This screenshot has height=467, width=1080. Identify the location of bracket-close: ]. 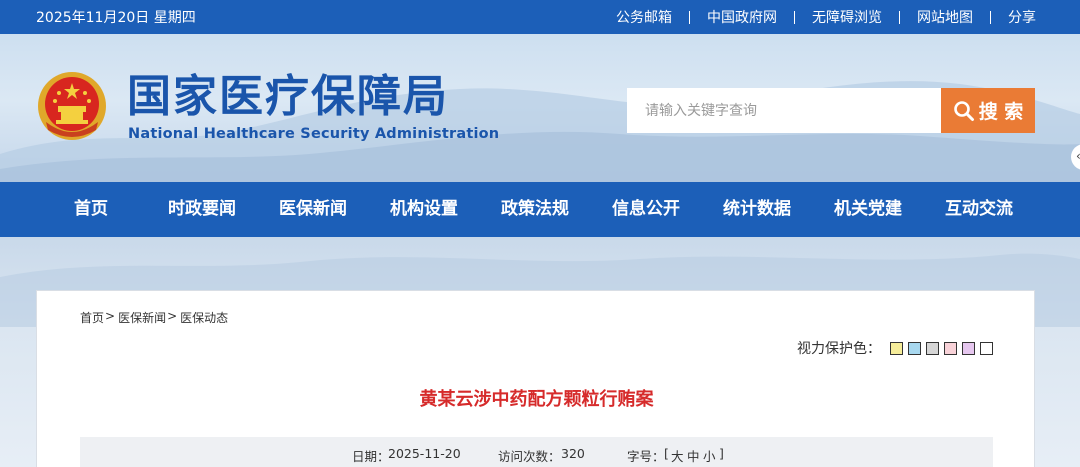
(721, 453).